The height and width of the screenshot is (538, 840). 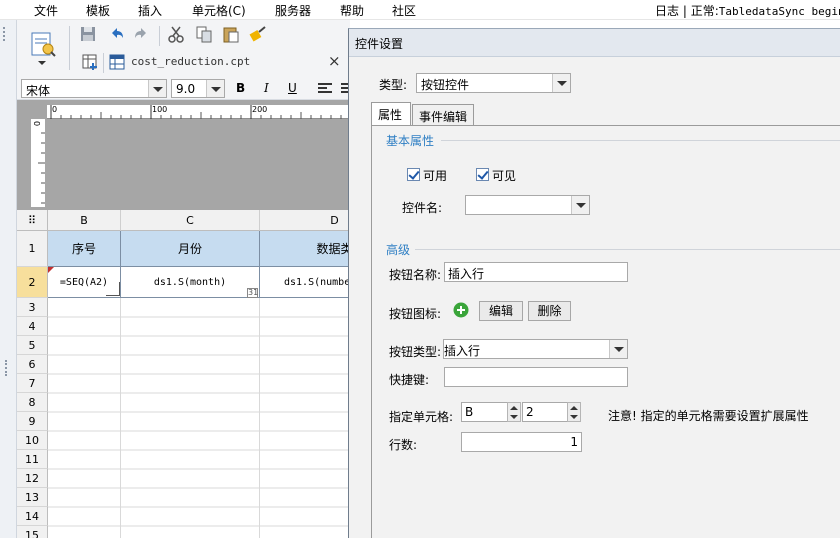 What do you see at coordinates (32, 478) in the screenshot?
I see `row-header: 12` at bounding box center [32, 478].